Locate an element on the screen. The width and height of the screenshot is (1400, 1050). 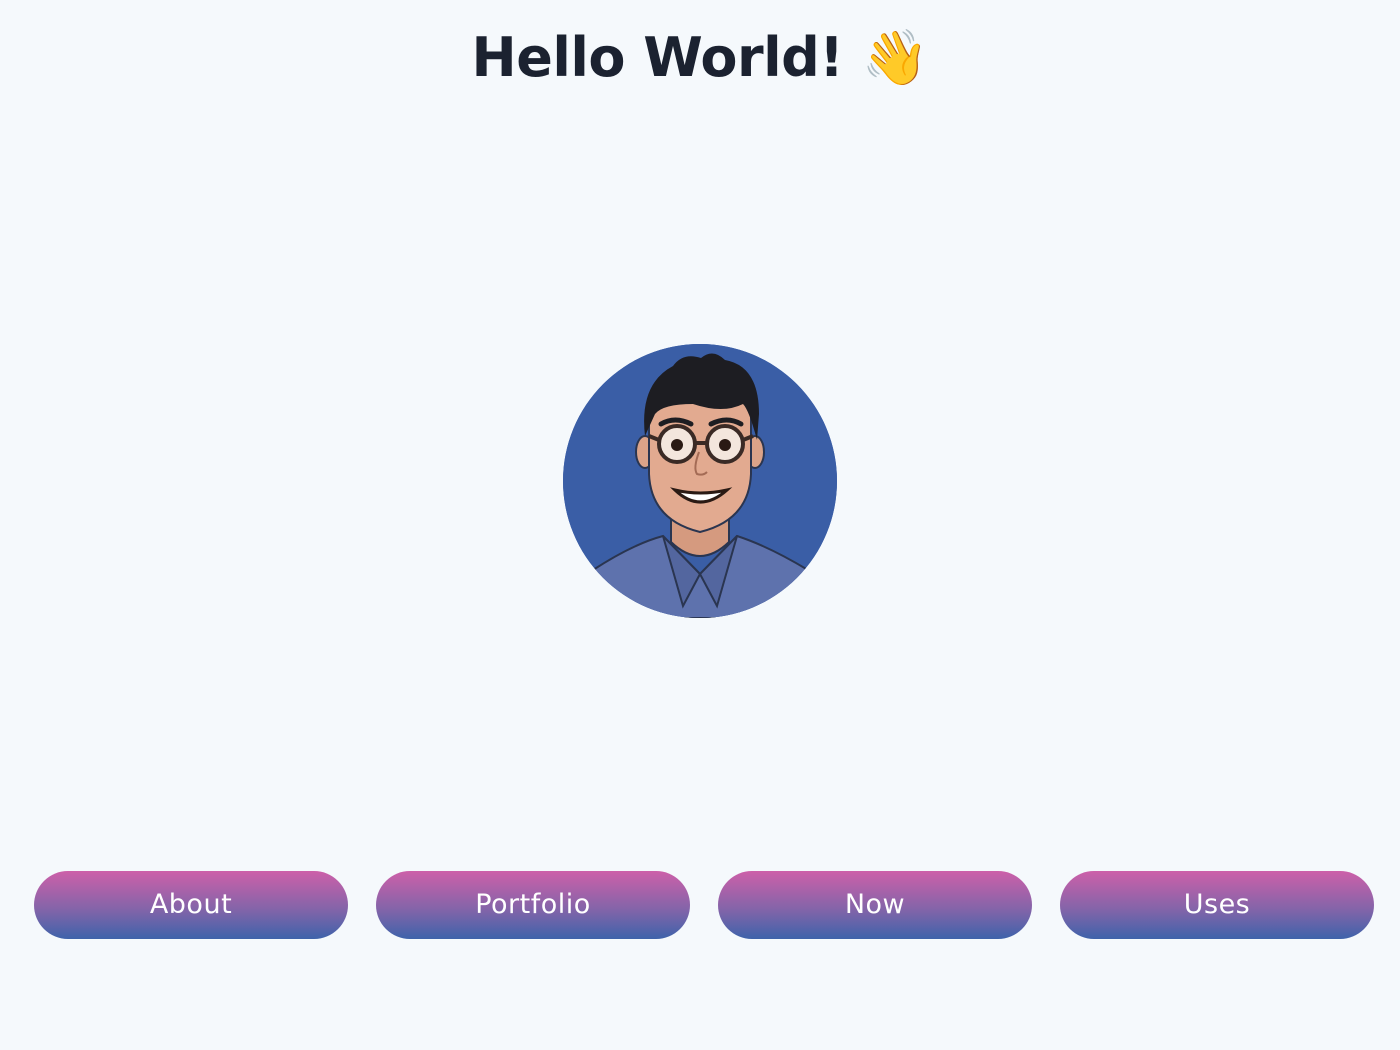
avatar-illustration-icon is located at coordinates (700, 481).